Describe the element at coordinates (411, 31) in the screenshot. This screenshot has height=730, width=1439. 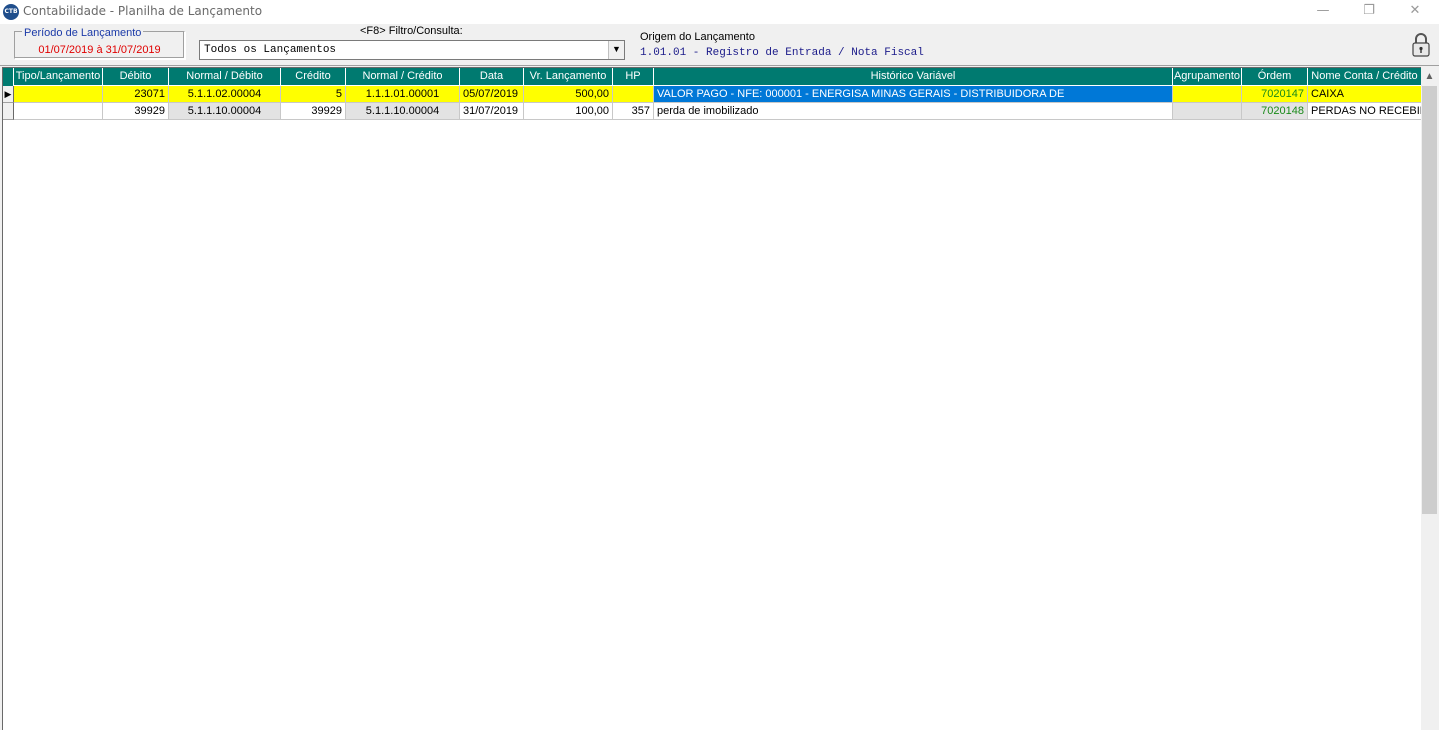
I see `filter-label: <F8> Filtro/Consulta:` at that location.